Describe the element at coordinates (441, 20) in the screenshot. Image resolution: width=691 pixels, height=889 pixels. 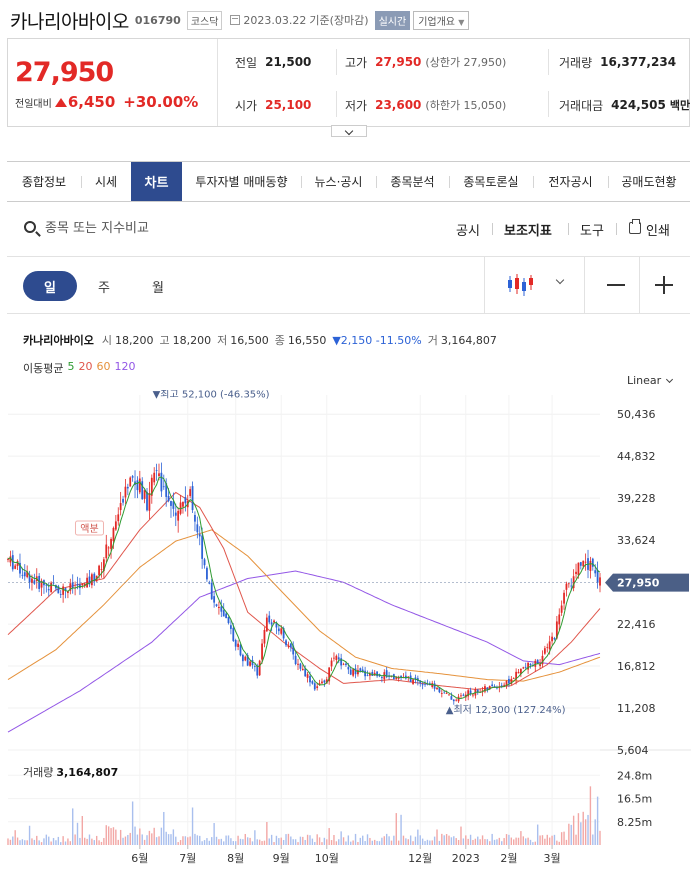
I see `company-info-dropdown: 기업개요 ▼` at that location.